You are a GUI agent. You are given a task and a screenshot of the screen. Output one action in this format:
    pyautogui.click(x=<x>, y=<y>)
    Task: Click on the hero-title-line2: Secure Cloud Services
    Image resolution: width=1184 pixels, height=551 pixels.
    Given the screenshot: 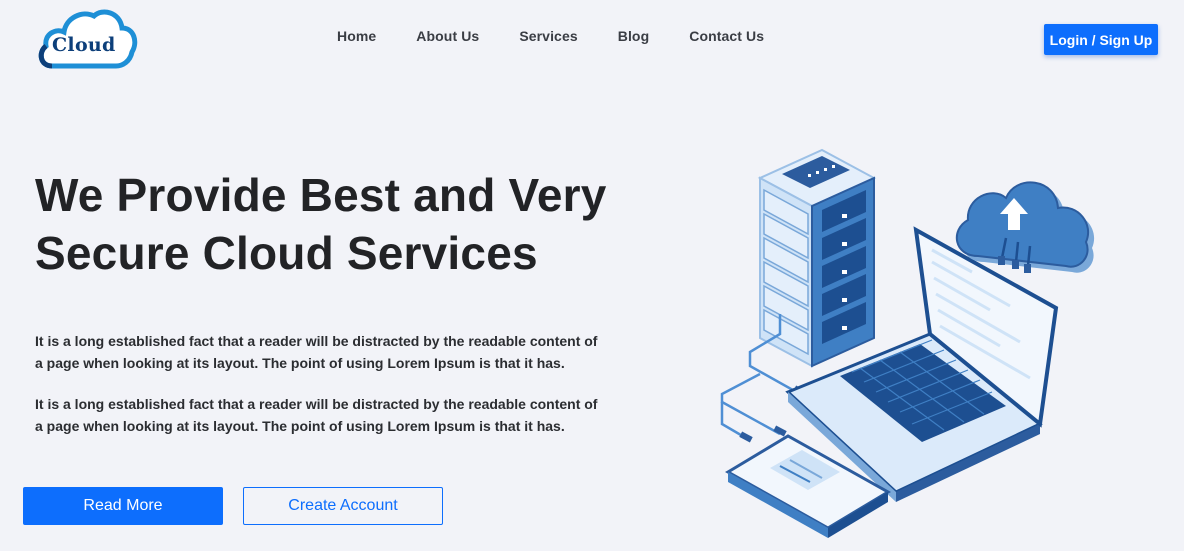 What is the action you would take?
    pyautogui.click(x=286, y=253)
    